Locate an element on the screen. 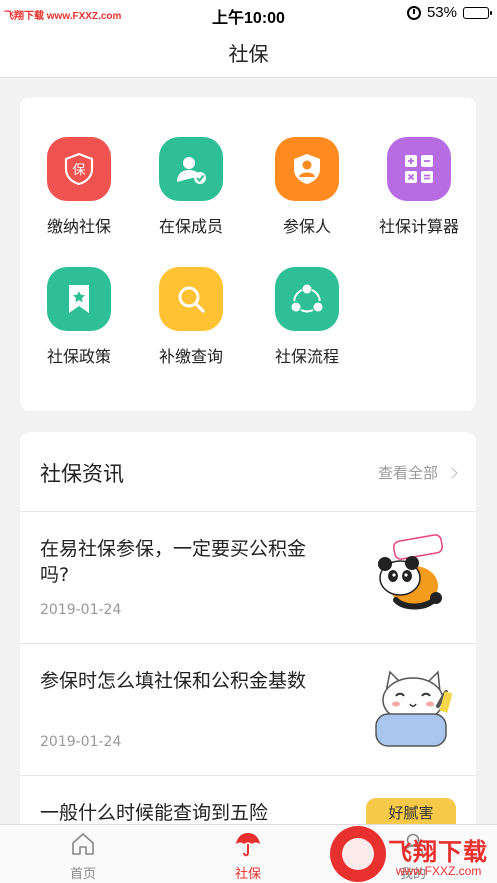  grid-item-calculator: 社保计算器 is located at coordinates (419, 197).